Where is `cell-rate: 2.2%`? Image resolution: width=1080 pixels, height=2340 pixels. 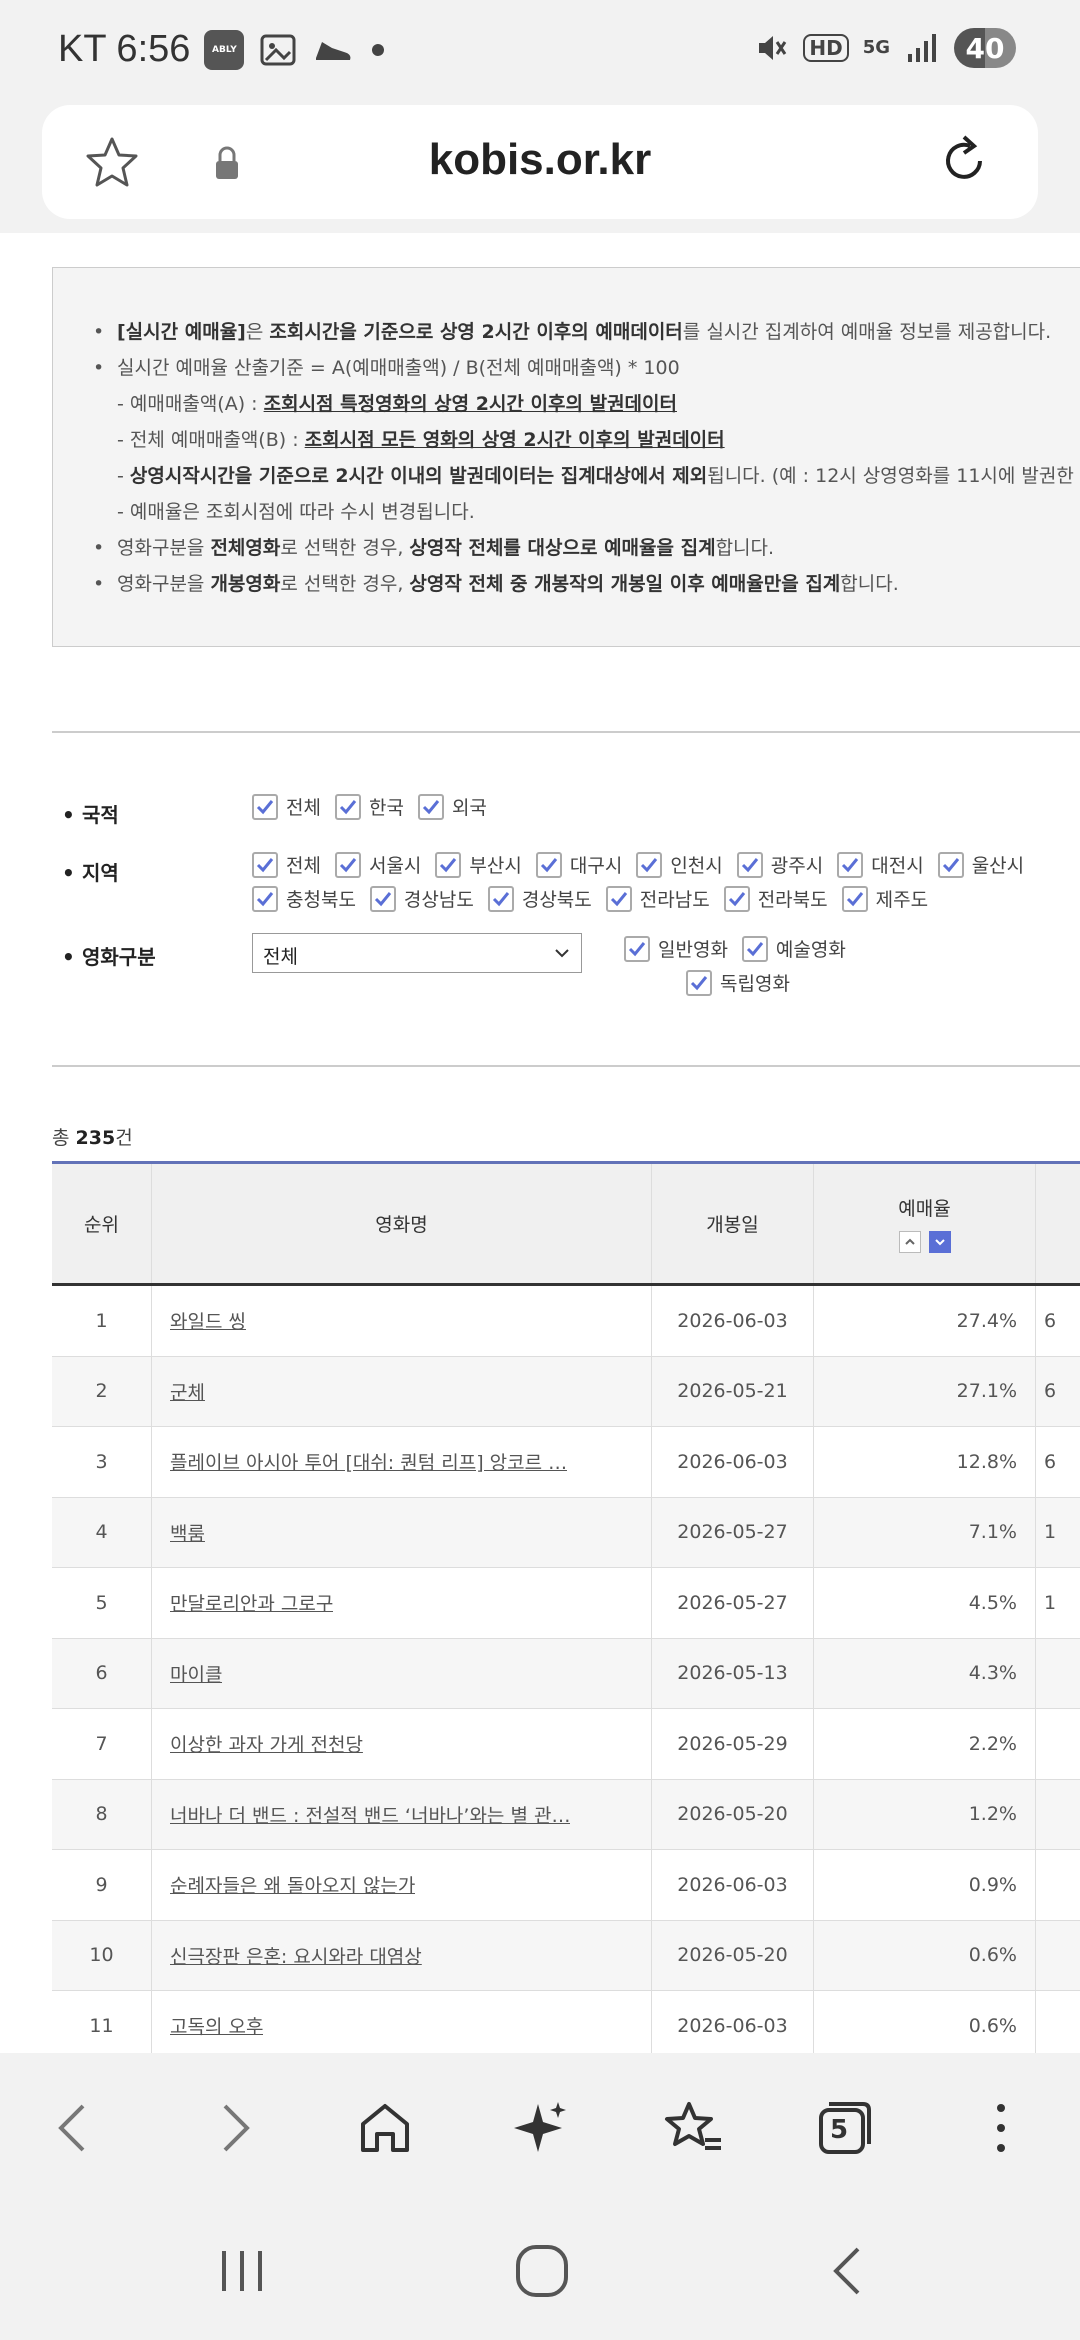
cell-rate: 2.2% is located at coordinates (925, 1744).